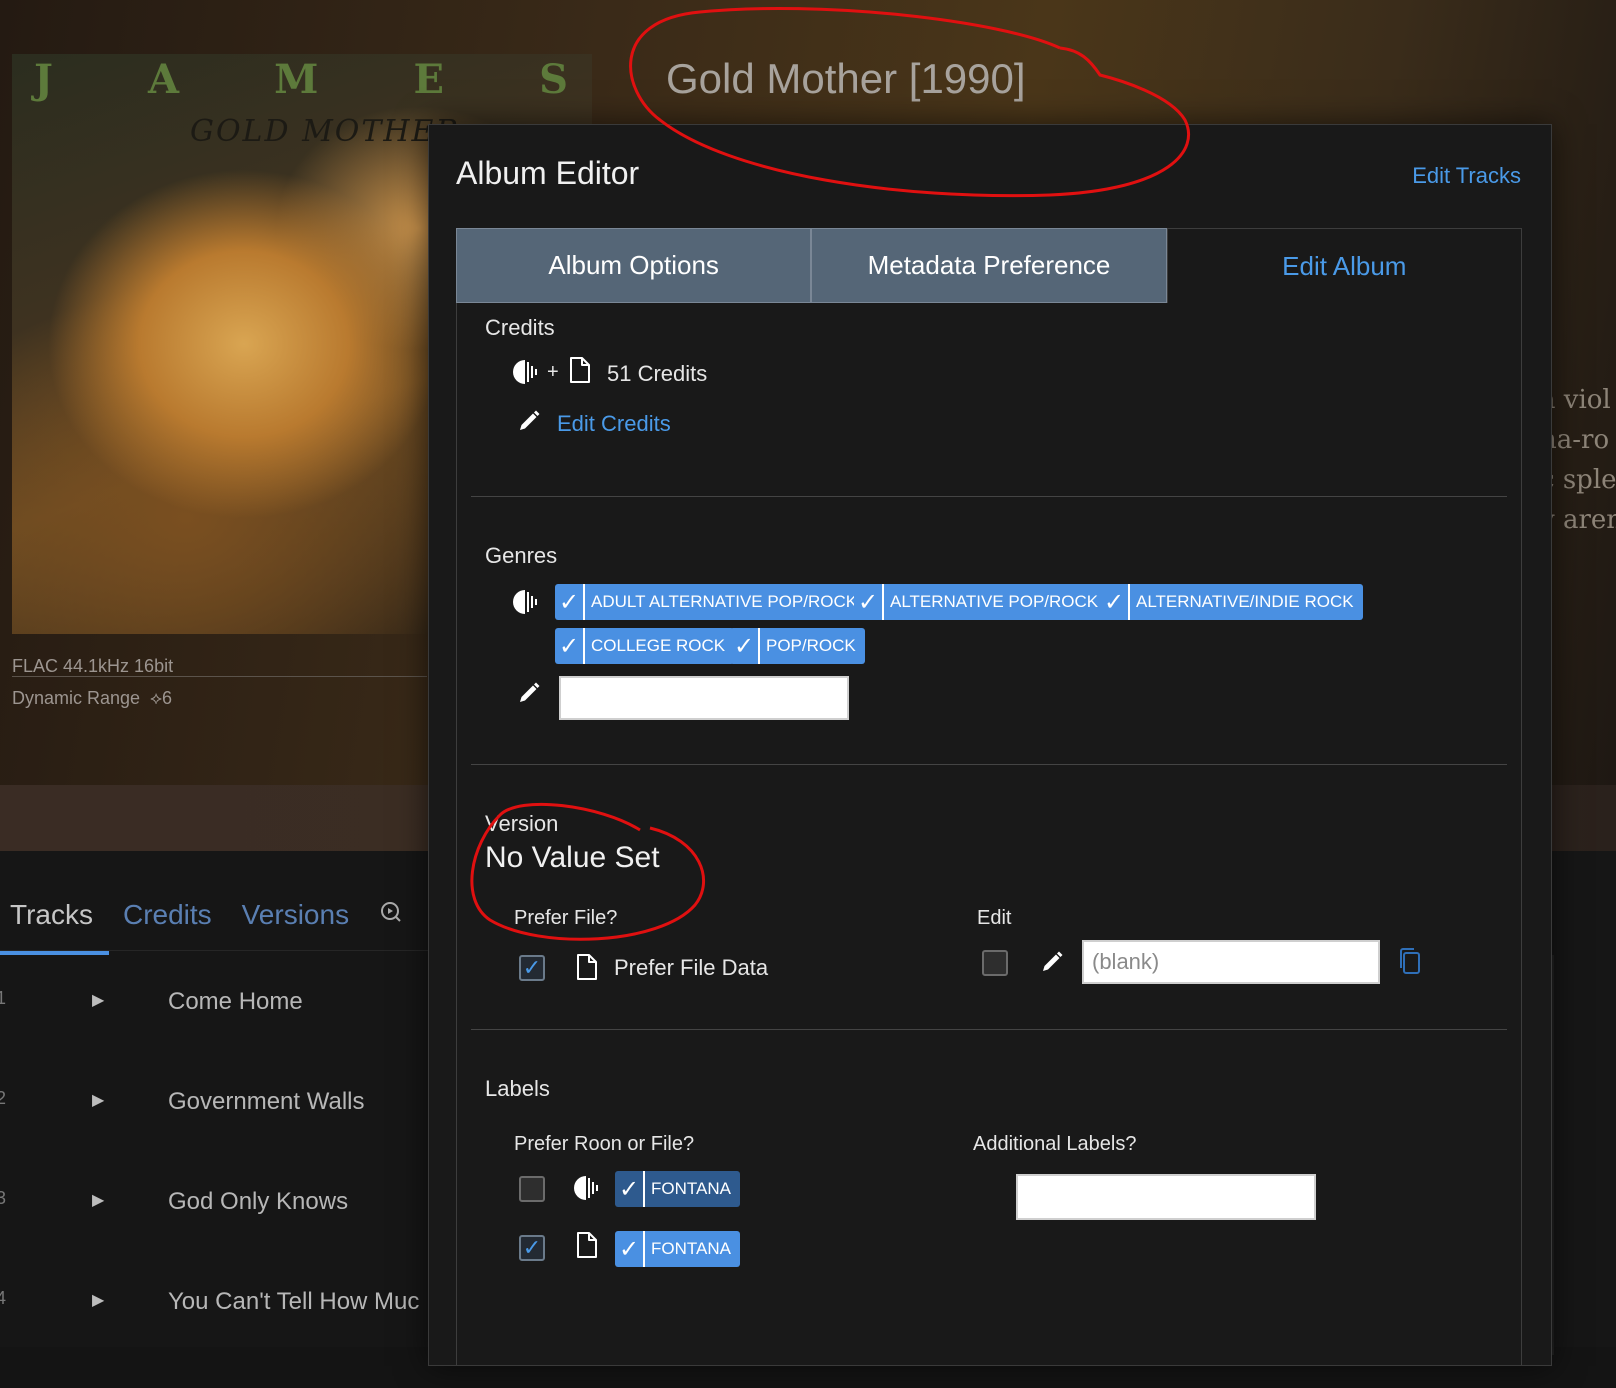  Describe the element at coordinates (604, 1144) in the screenshot. I see `prefer-roon-or-file-label: Prefer Roon or File?` at that location.